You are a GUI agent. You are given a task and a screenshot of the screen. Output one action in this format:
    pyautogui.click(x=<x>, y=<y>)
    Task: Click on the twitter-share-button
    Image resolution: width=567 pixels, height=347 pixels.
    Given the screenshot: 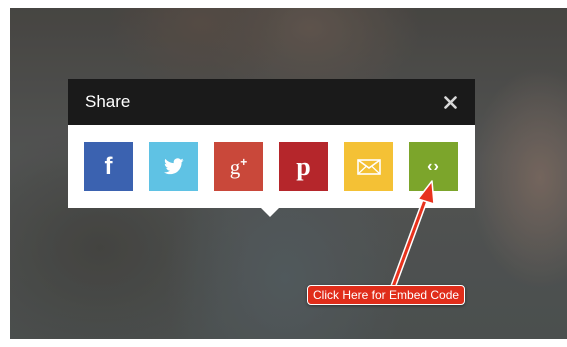 What is the action you would take?
    pyautogui.click(x=173, y=166)
    